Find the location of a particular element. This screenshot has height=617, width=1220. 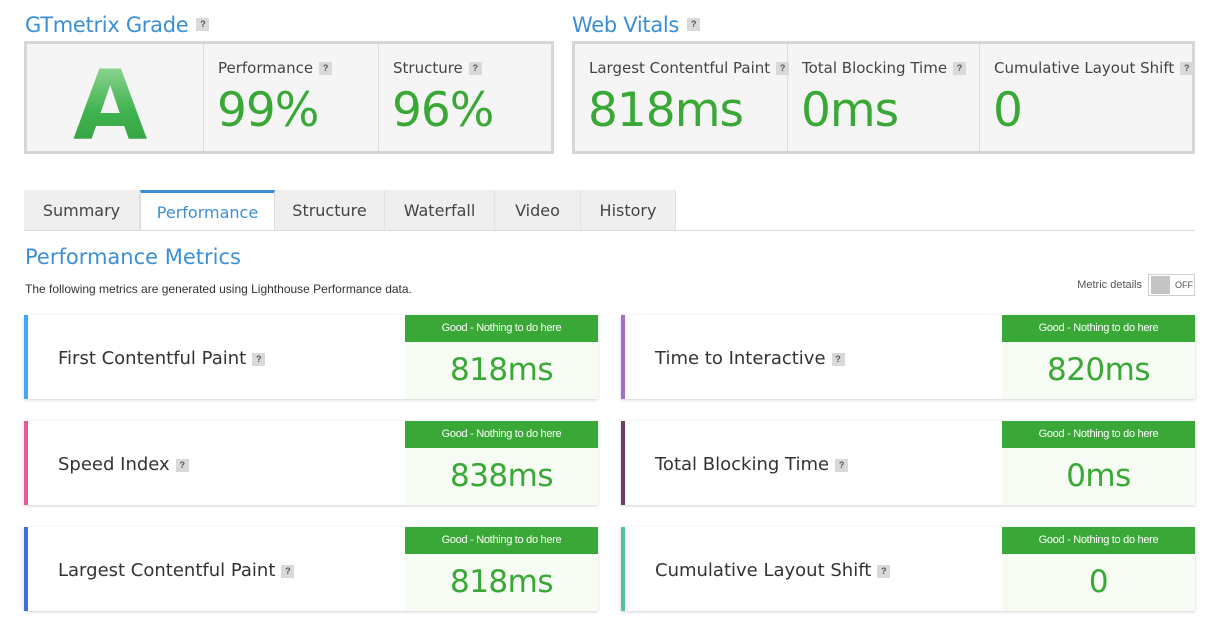

metric-name: First Contentful Paint? is located at coordinates (162, 358).